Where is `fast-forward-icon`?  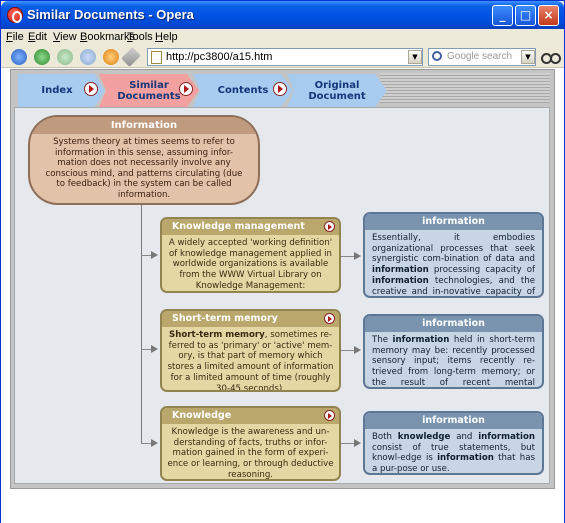
fast-forward-icon is located at coordinates (88, 57).